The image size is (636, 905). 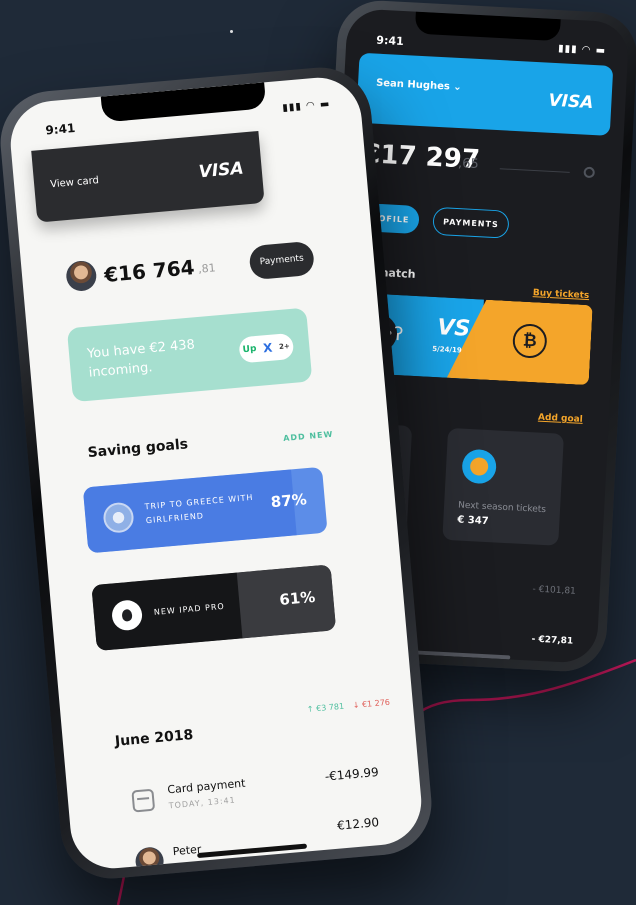 What do you see at coordinates (352, 774) in the screenshot?
I see `transaction-amount: -€149.99` at bounding box center [352, 774].